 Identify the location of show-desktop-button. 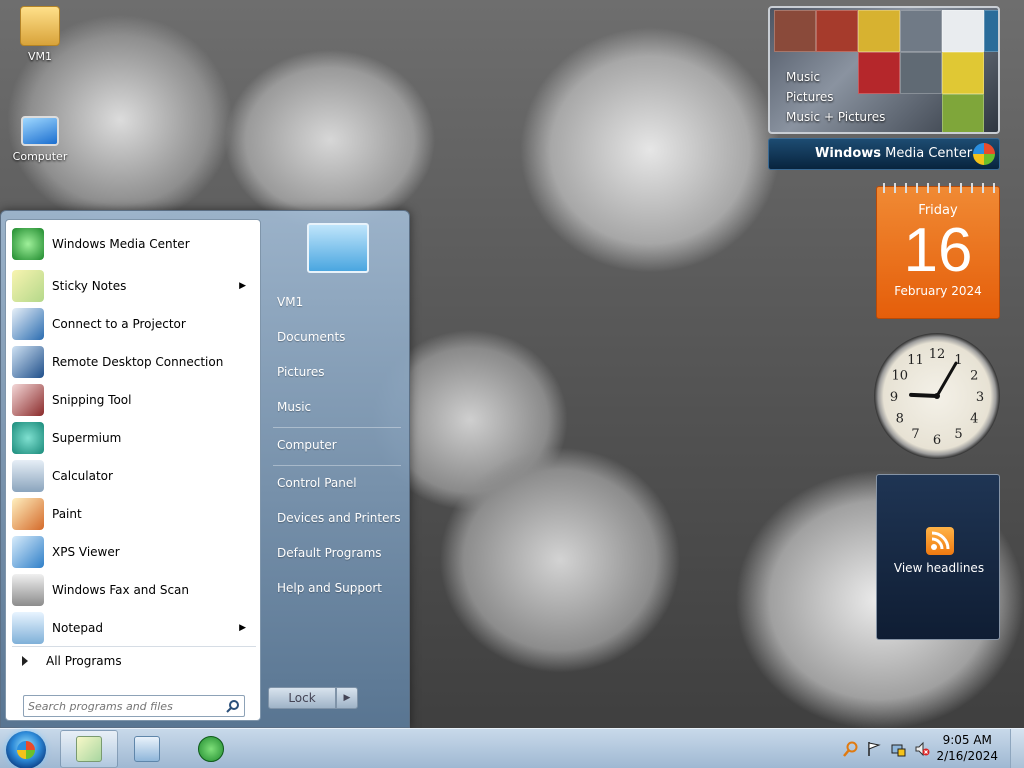
(1017, 748).